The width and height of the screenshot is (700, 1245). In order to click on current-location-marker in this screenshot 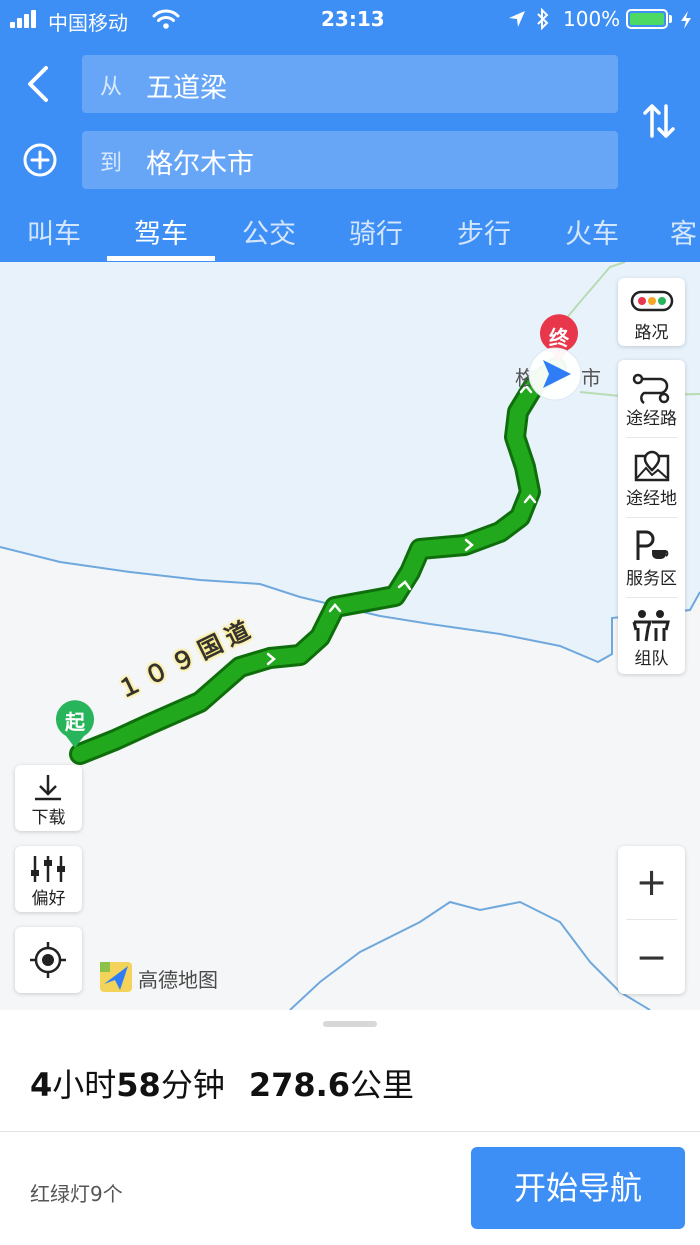, I will do `click(555, 374)`.